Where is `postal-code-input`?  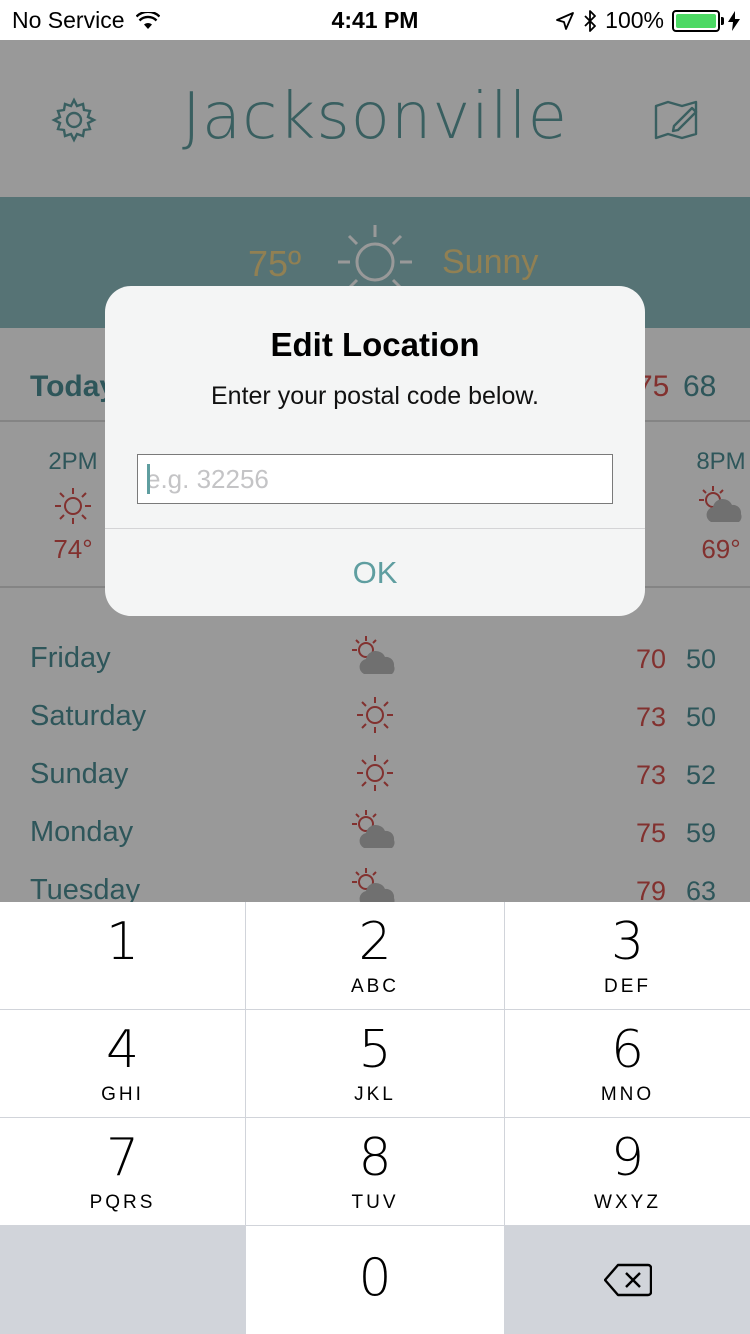 postal-code-input is located at coordinates (375, 479).